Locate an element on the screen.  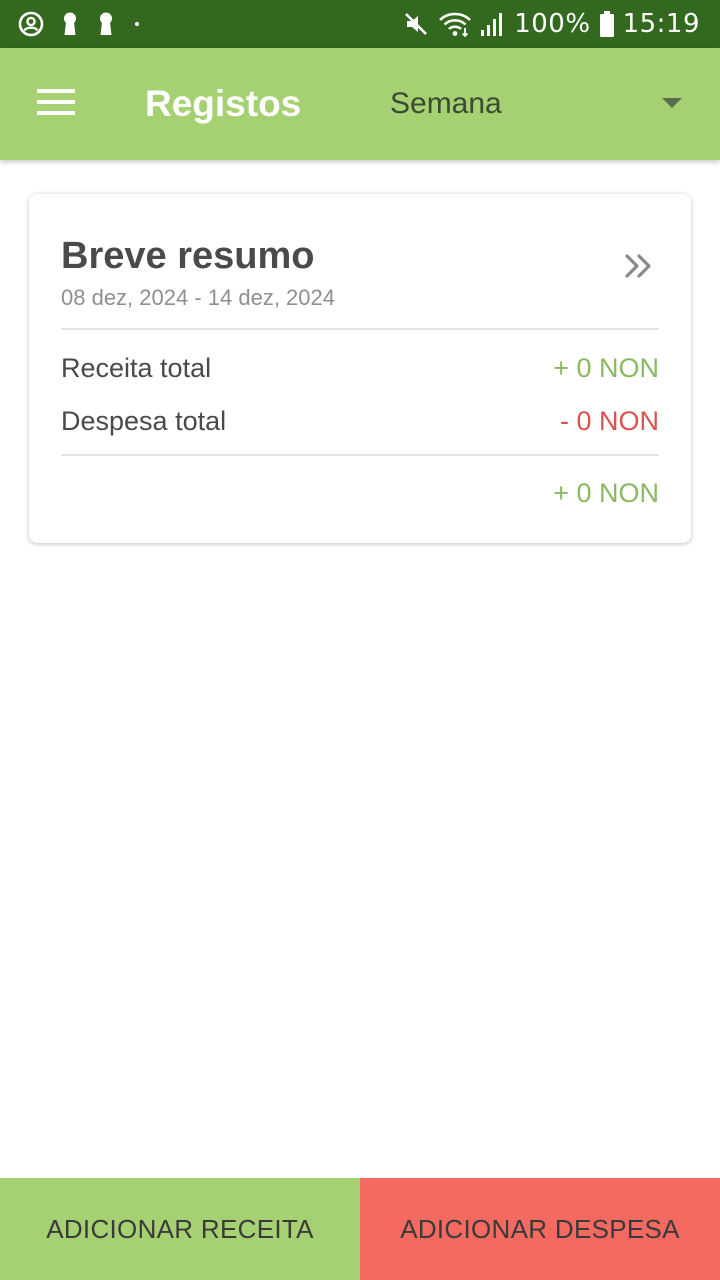
summary-details-button is located at coordinates (639, 268).